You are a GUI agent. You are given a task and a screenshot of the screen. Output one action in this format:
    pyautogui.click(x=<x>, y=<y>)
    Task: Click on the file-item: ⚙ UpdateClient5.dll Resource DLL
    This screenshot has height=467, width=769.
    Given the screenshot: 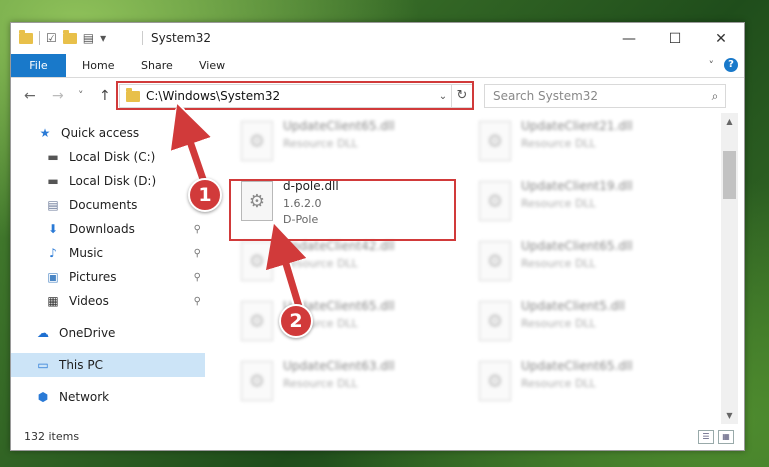 What is the action you would take?
    pyautogui.click(x=584, y=322)
    